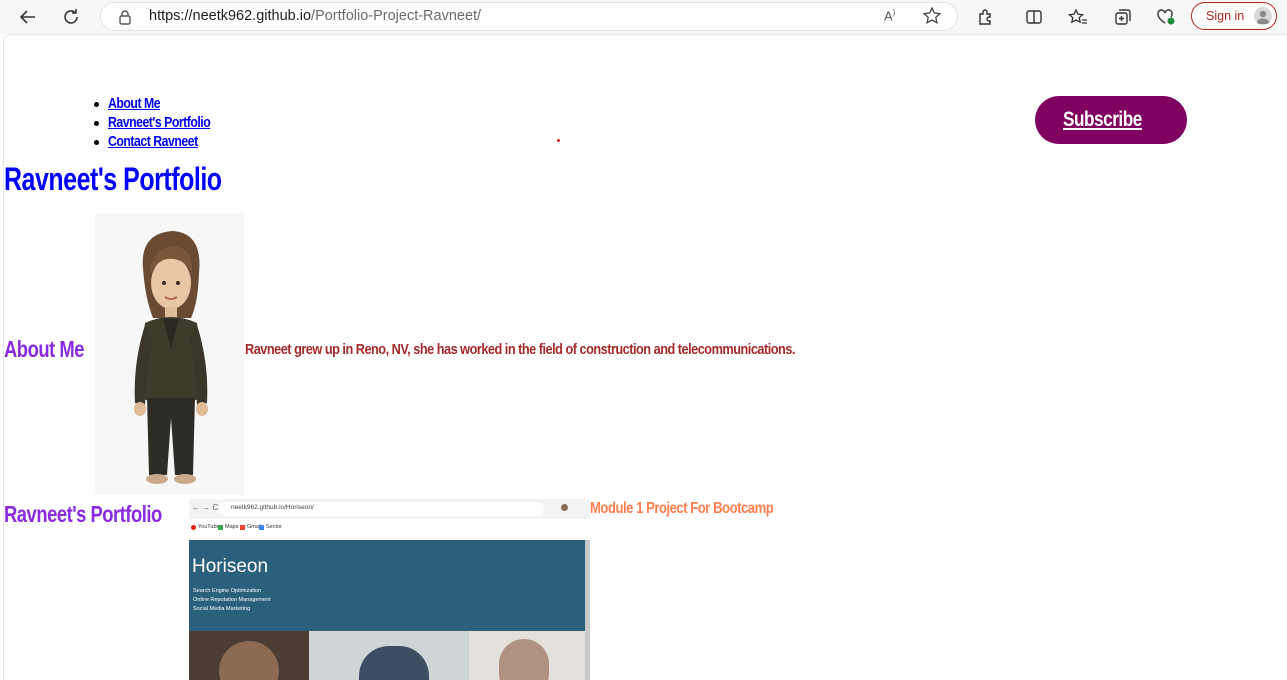  Describe the element at coordinates (986, 17) in the screenshot. I see `extensions-icon` at that location.